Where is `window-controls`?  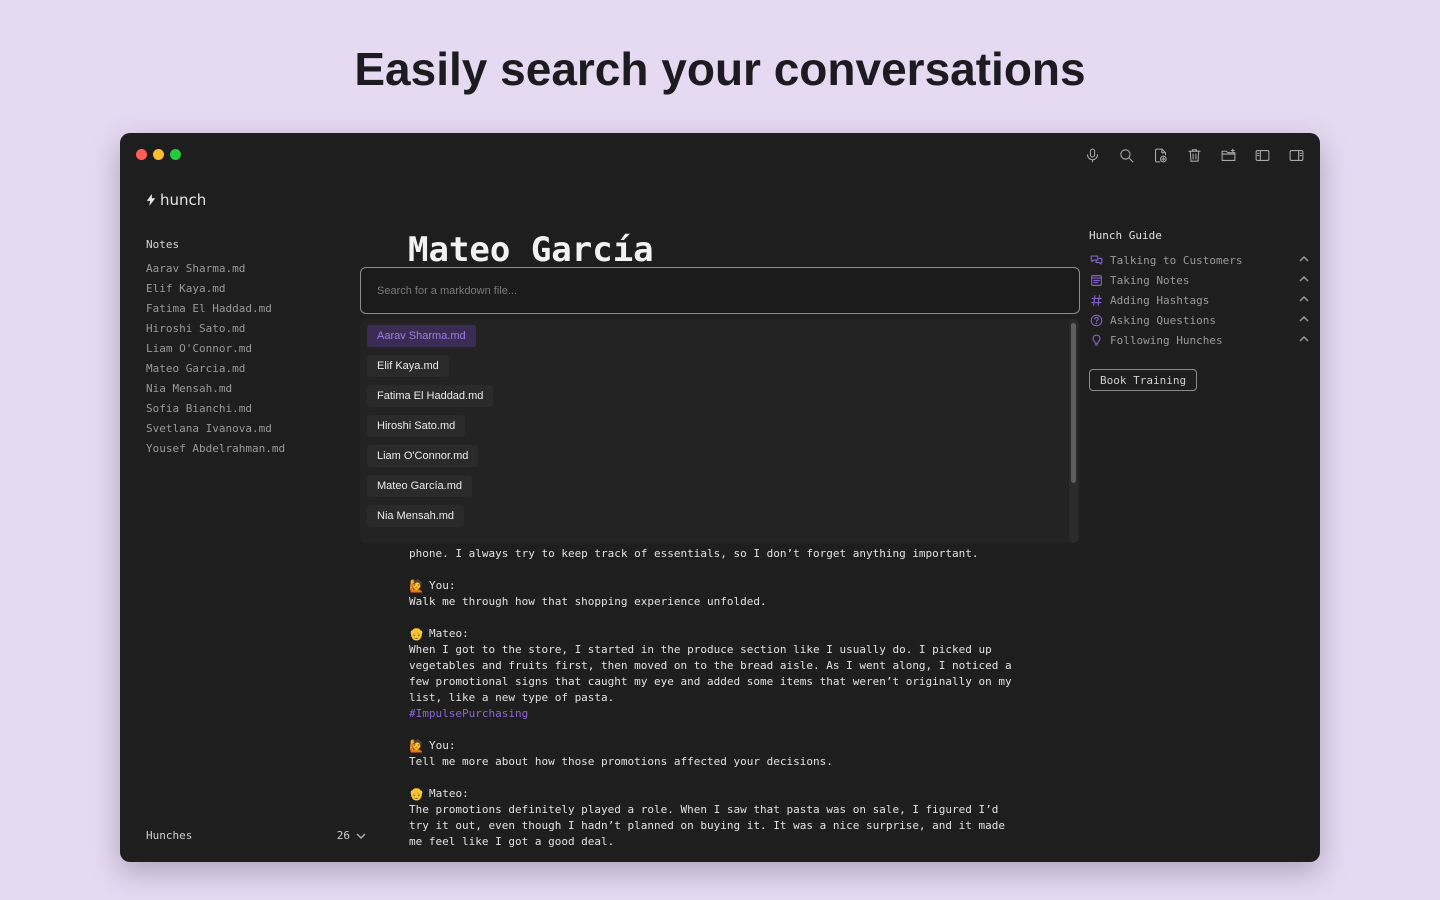 window-controls is located at coordinates (158, 154).